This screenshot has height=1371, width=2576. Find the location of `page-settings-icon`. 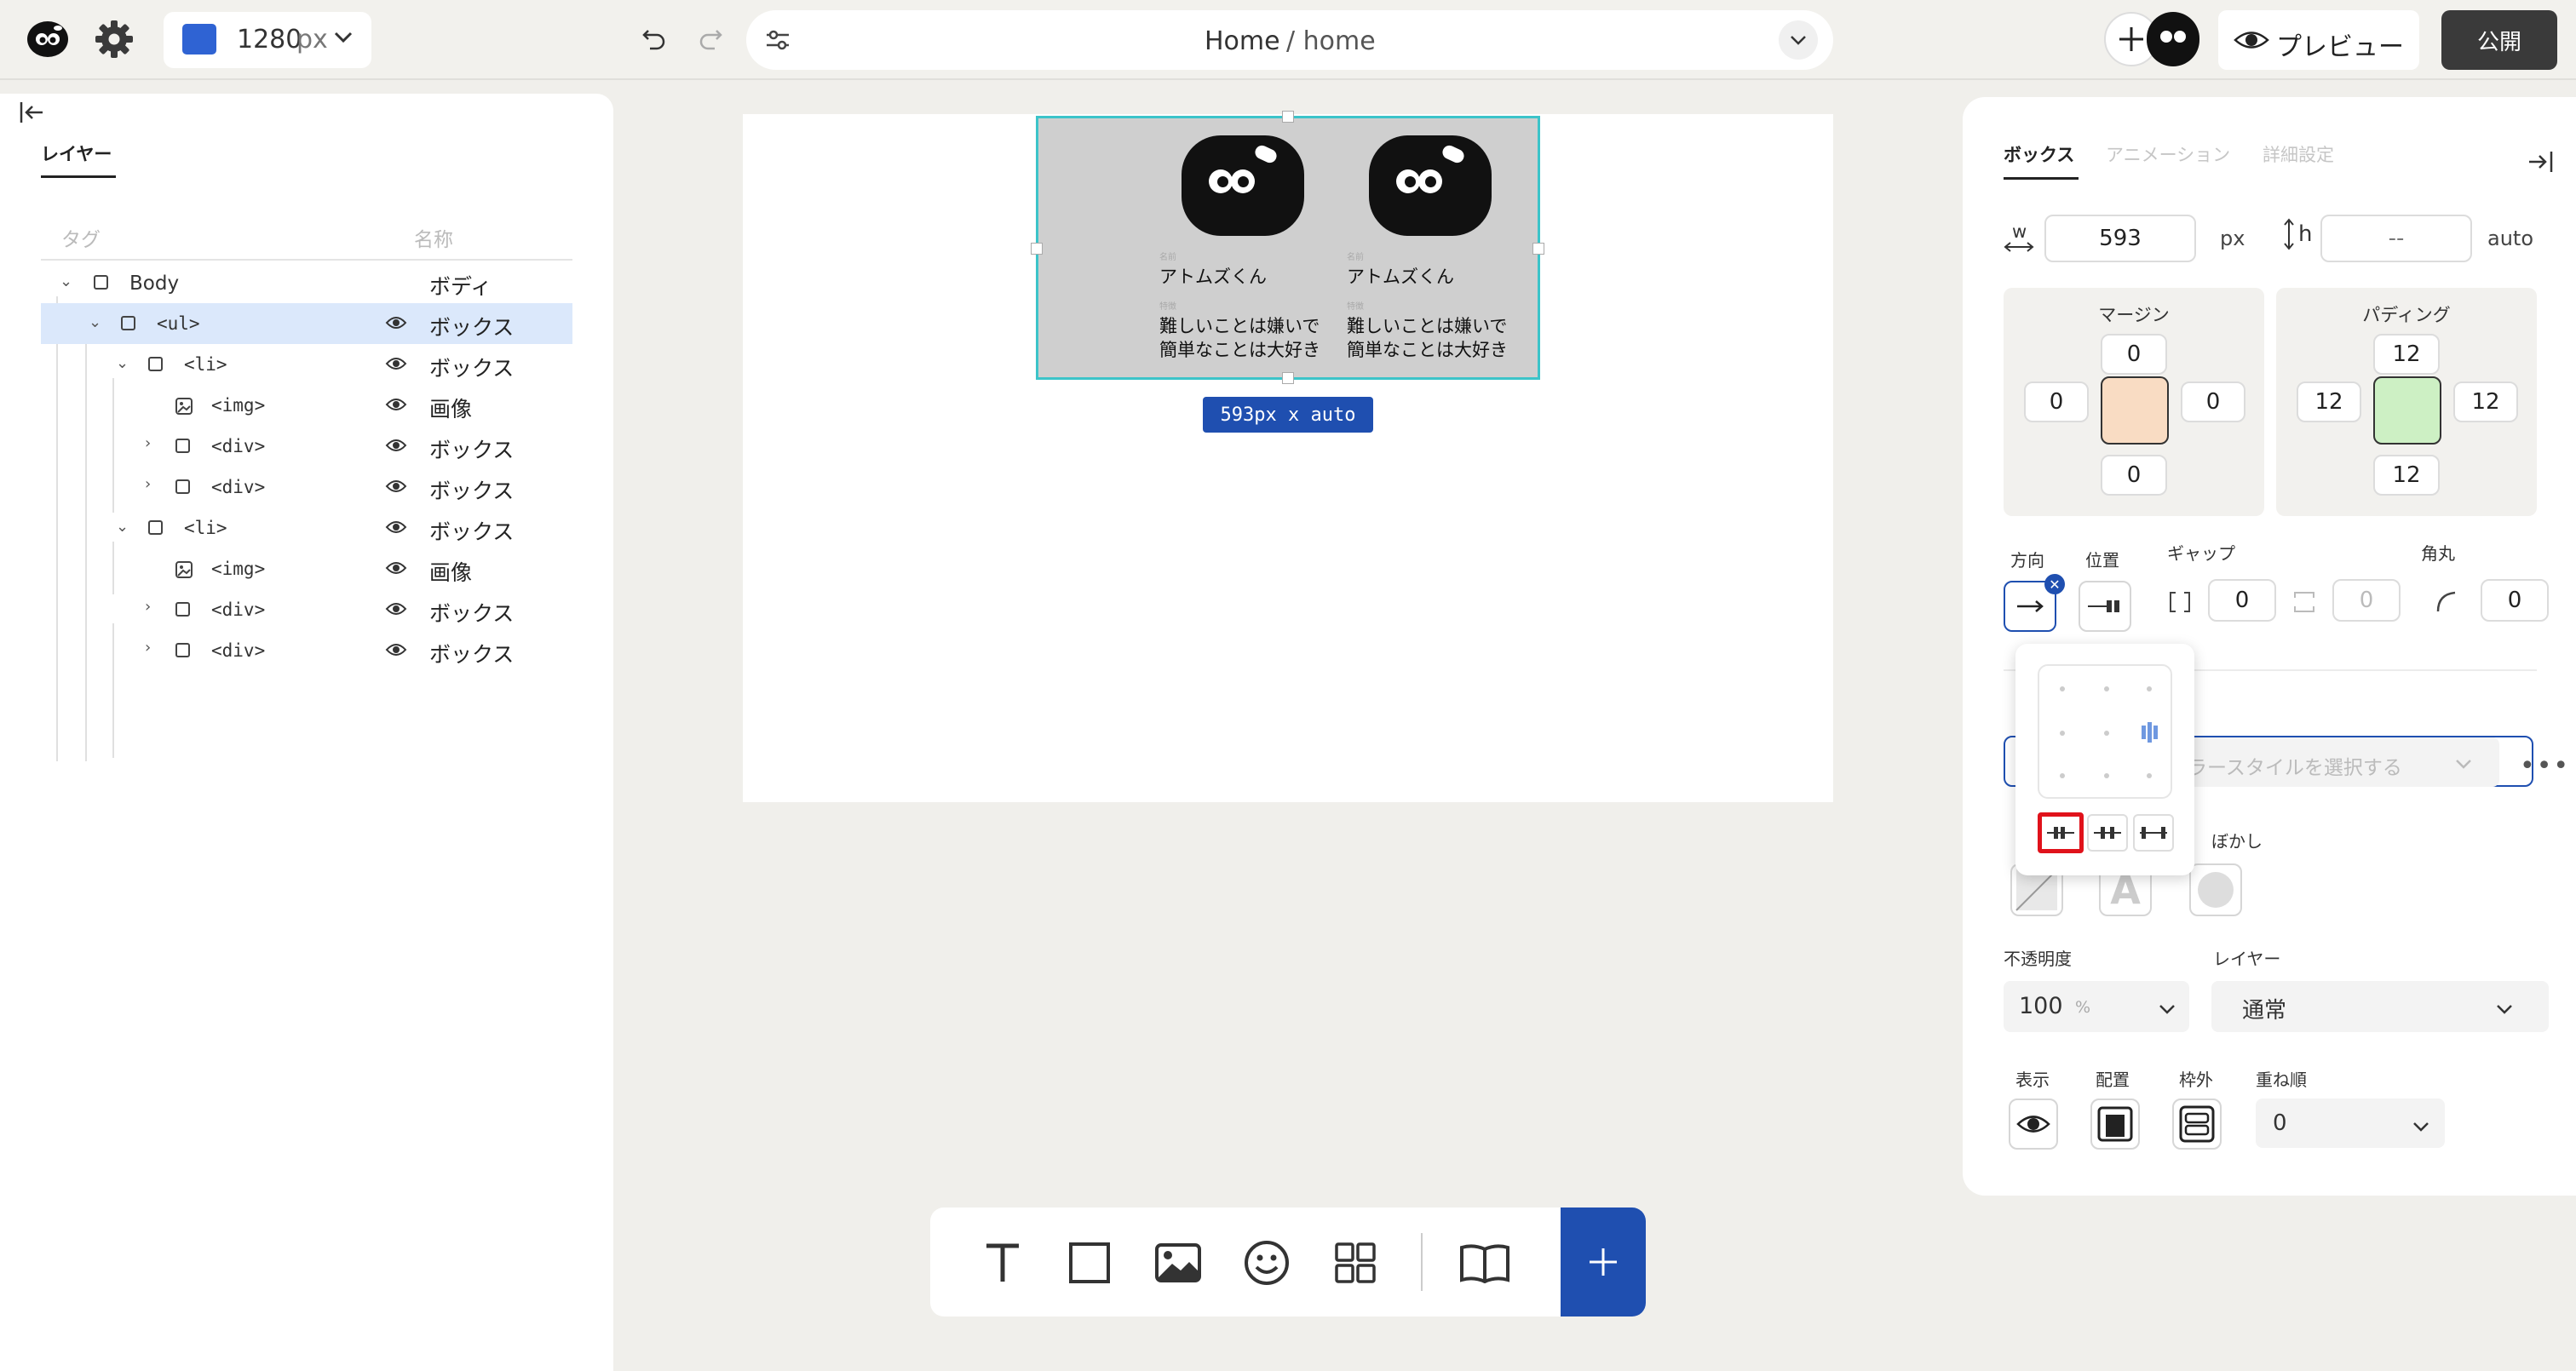

page-settings-icon is located at coordinates (778, 41).